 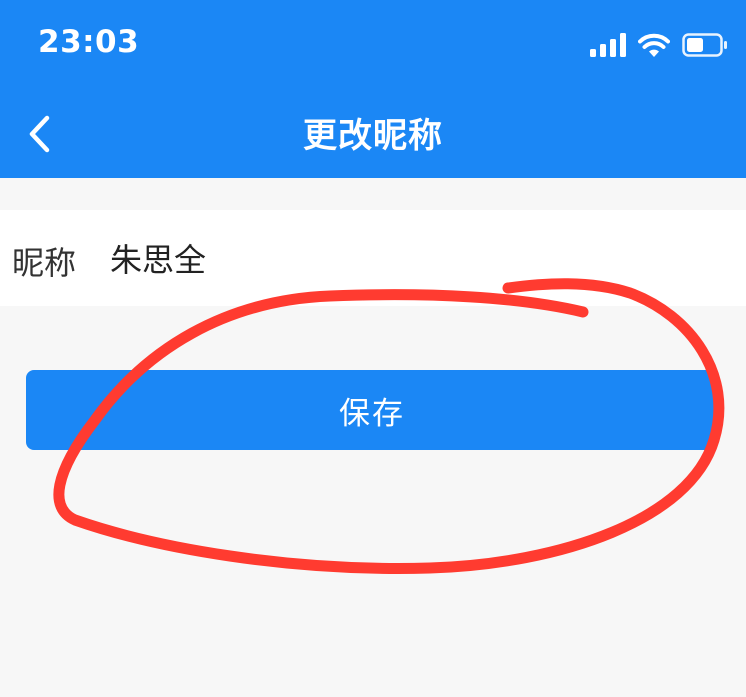 I want to click on nickname-input, so click(x=390, y=258).